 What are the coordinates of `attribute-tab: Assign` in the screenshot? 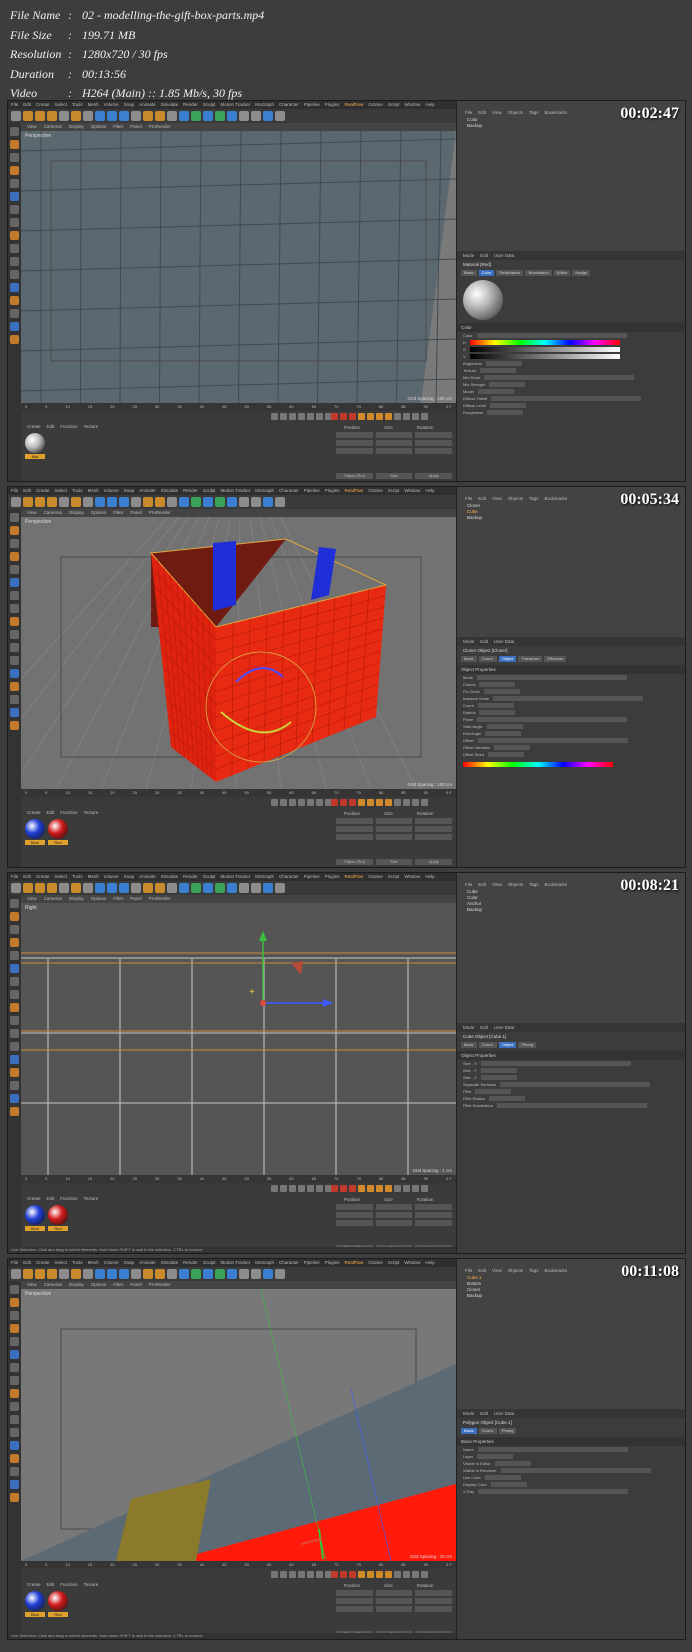 It's located at (581, 273).